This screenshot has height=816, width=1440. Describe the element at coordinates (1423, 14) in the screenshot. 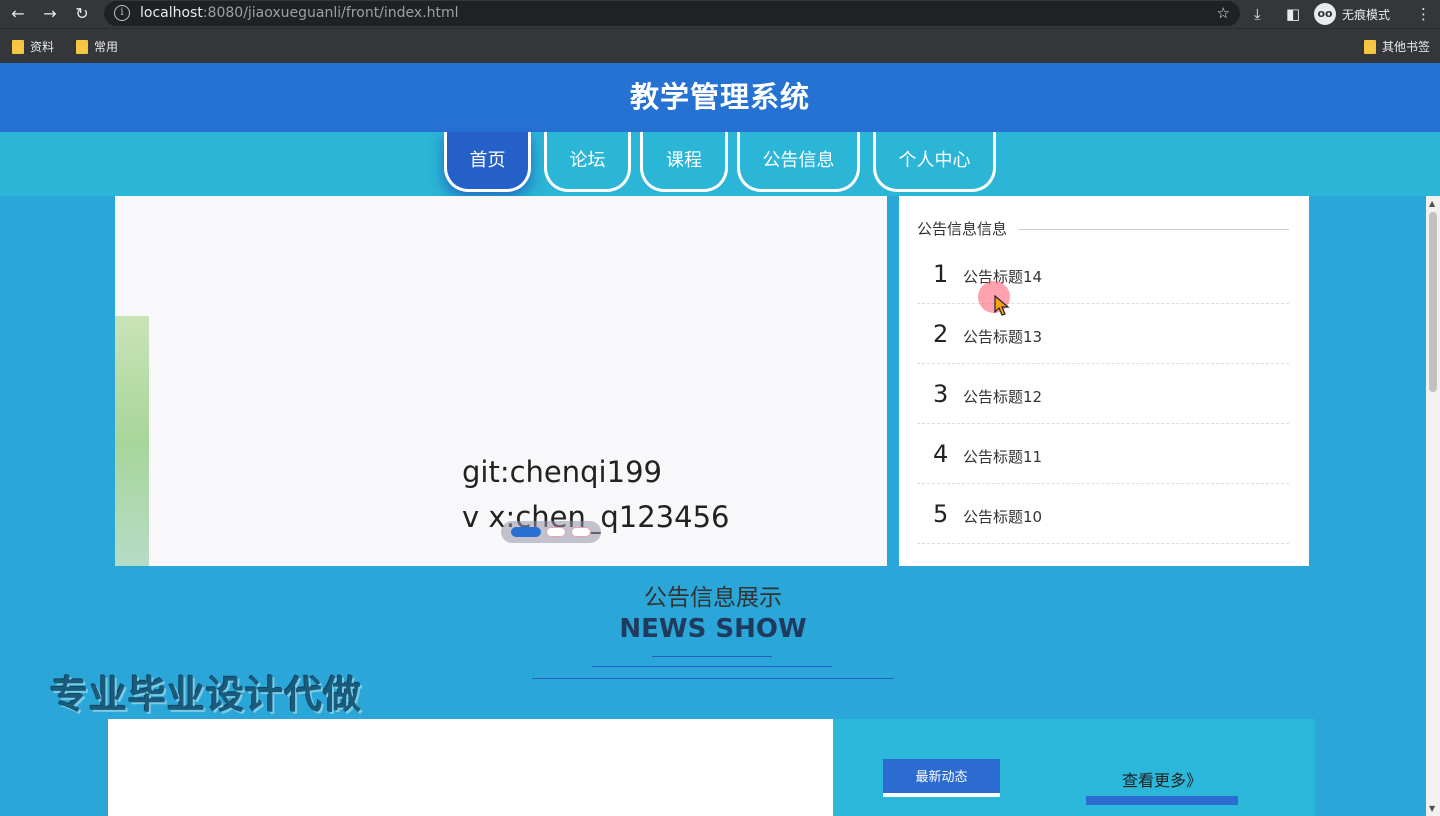

I see `menu-icon: ⋮` at that location.